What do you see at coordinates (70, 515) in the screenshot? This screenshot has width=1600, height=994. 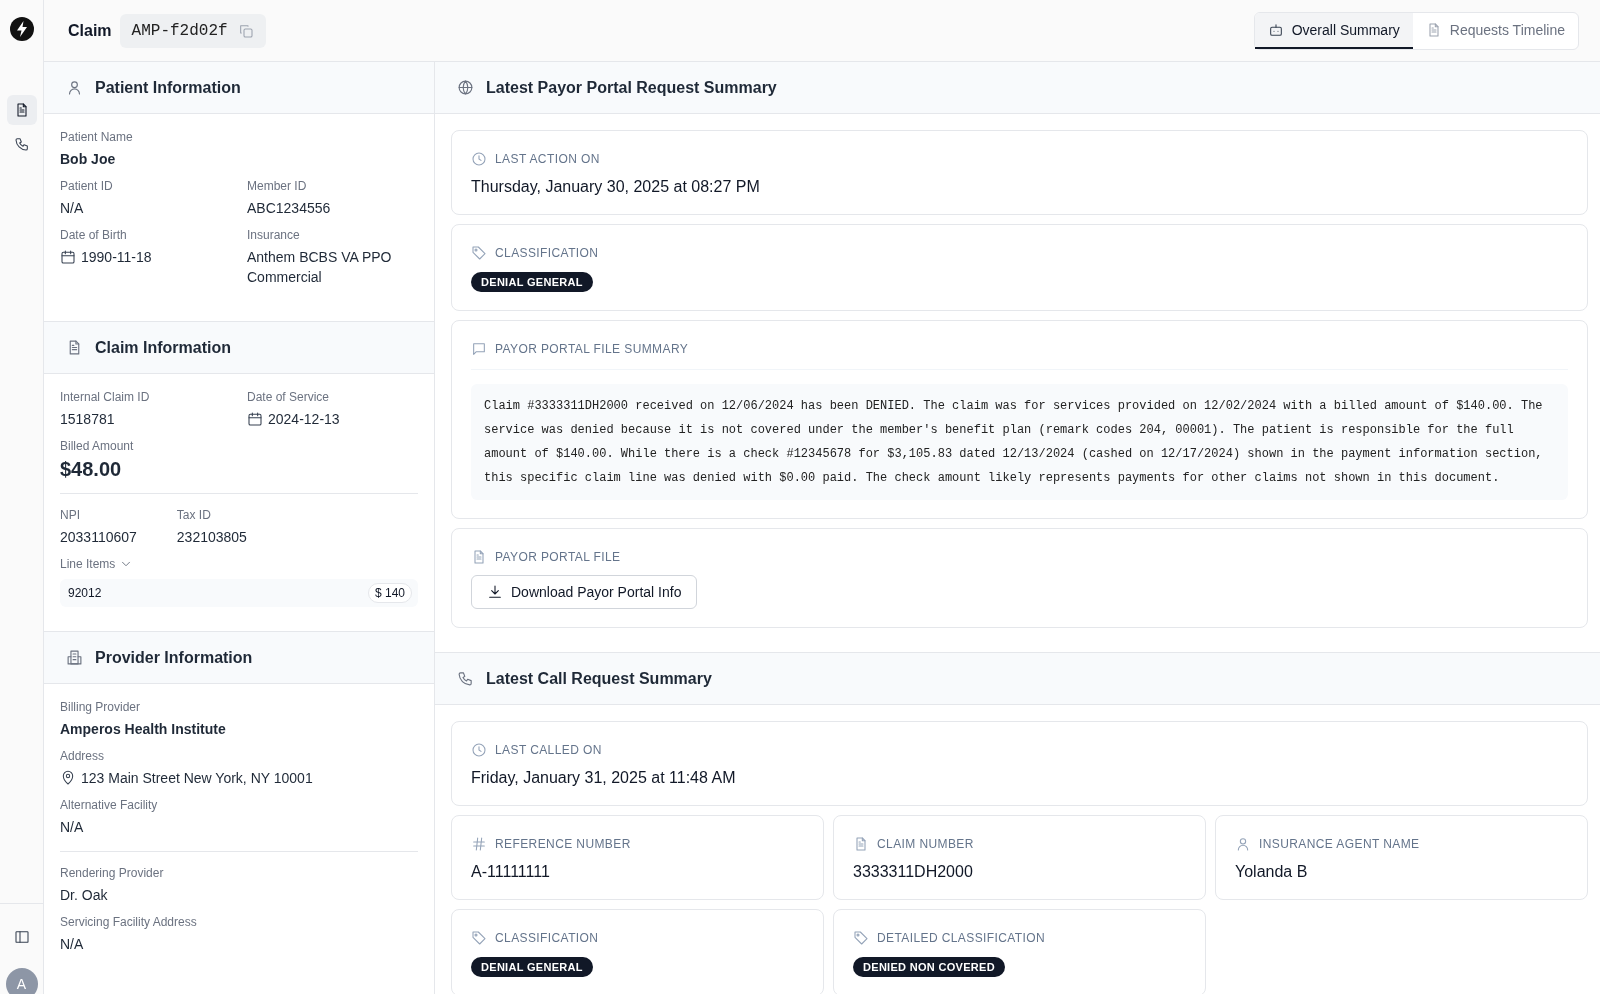 I see `field-label: NPI` at bounding box center [70, 515].